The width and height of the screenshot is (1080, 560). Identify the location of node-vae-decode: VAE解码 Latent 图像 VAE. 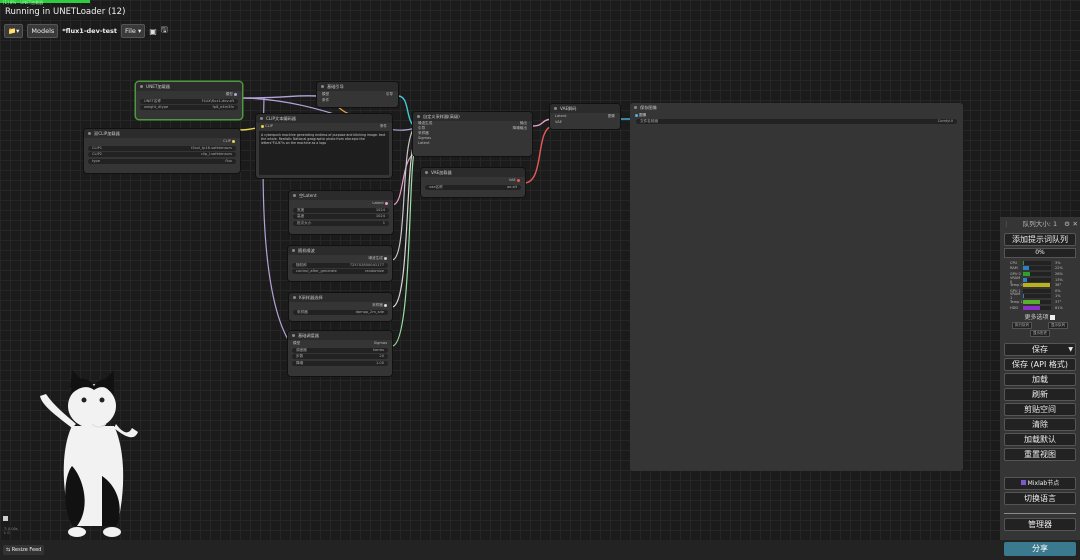
(585, 116).